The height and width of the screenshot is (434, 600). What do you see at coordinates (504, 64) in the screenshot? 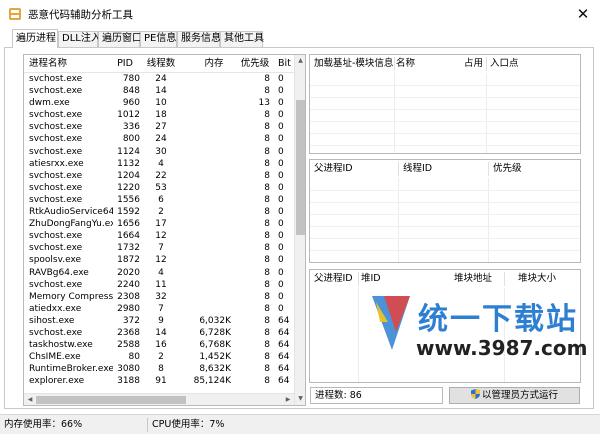
I see `column-header-entry-point: 入口点` at bounding box center [504, 64].